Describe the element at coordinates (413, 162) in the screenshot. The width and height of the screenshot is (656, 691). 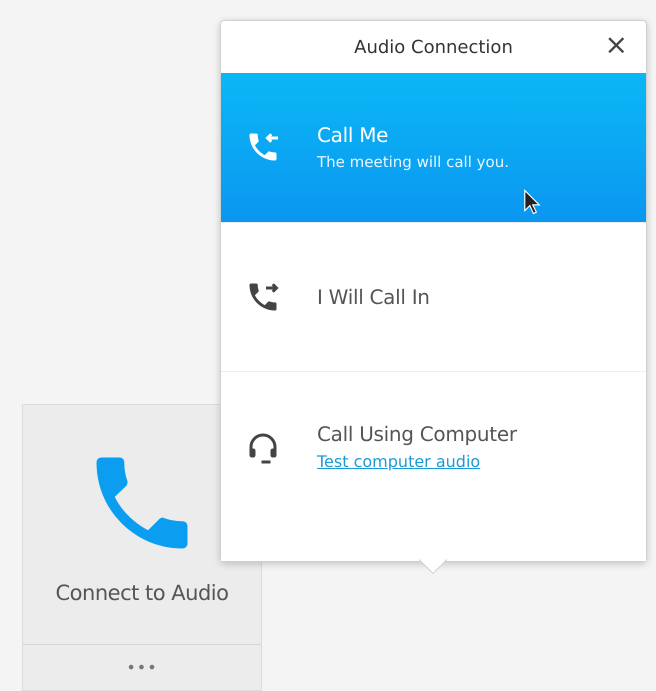
I see `option-description: The meeting will call you.` at that location.